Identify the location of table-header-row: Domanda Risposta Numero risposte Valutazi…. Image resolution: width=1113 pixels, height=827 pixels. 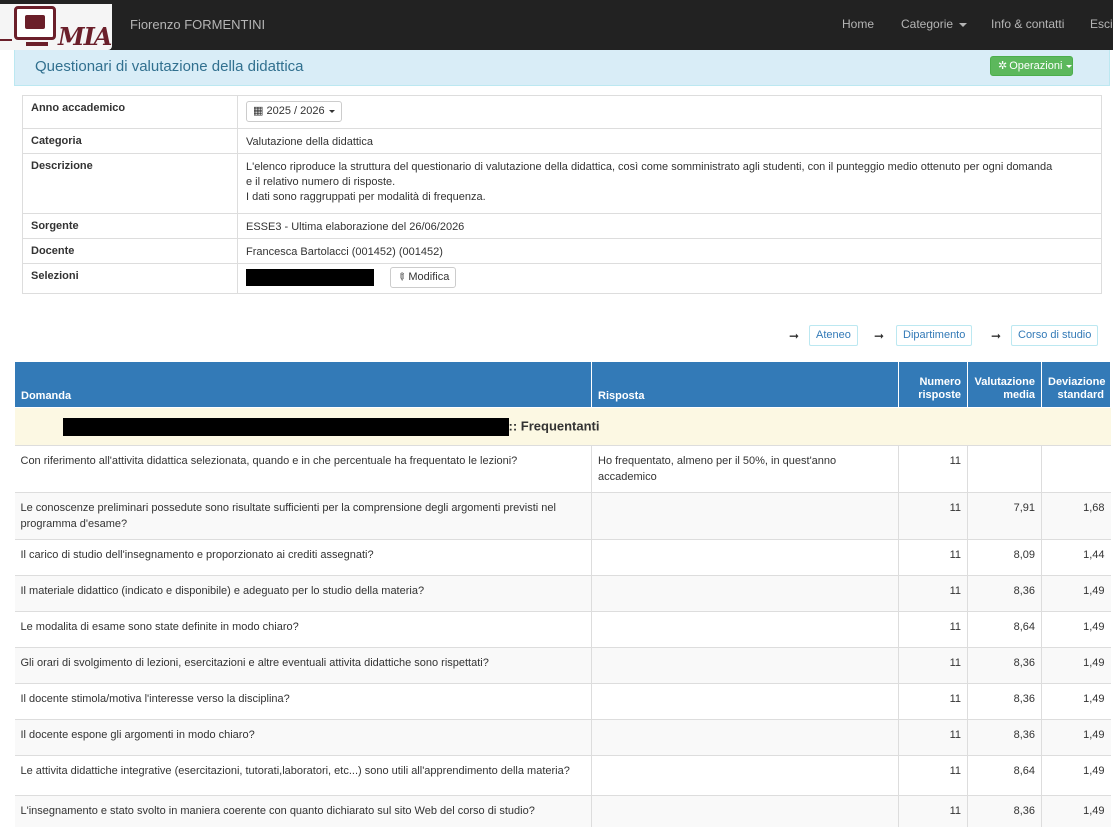
(562, 384).